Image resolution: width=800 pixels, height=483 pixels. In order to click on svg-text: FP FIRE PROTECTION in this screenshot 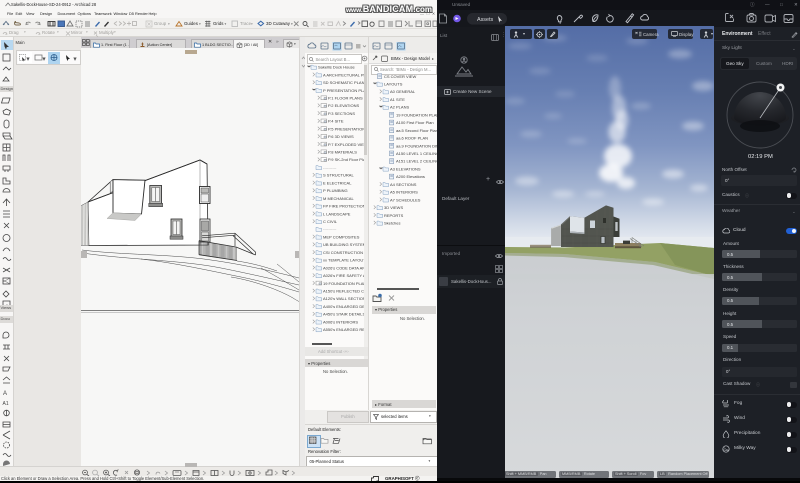, I will do `click(344, 205)`.